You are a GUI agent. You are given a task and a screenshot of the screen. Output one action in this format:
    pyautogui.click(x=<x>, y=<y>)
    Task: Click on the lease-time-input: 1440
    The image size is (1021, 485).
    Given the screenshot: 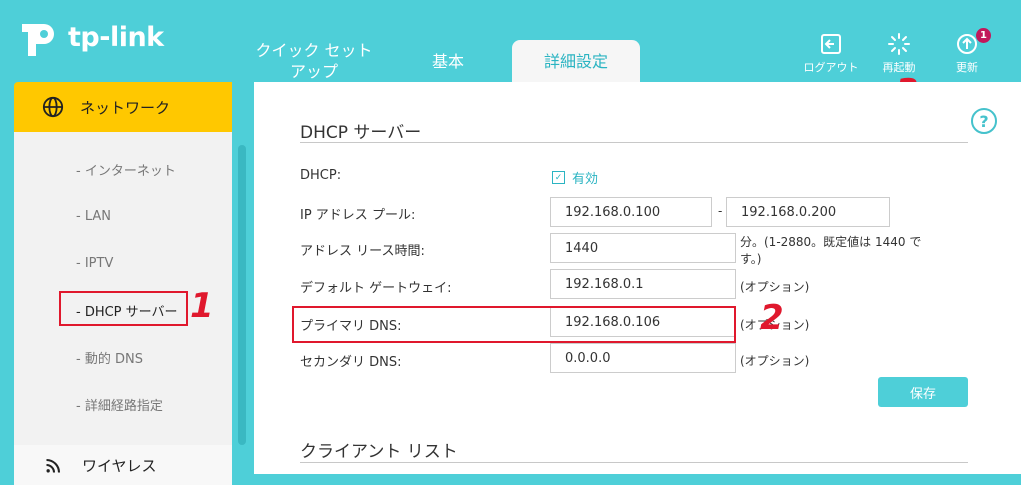 What is the action you would take?
    pyautogui.click(x=643, y=248)
    